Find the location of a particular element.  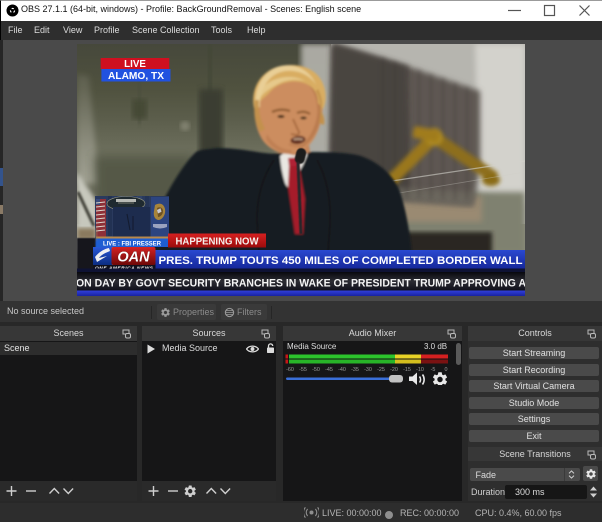

svg-text: -35 is located at coordinates (355, 370).